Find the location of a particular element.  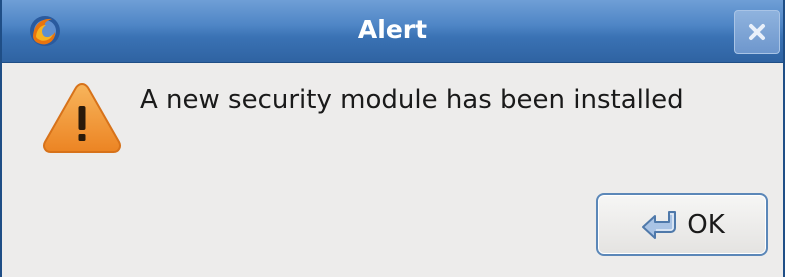

warning-icon is located at coordinates (82, 118).